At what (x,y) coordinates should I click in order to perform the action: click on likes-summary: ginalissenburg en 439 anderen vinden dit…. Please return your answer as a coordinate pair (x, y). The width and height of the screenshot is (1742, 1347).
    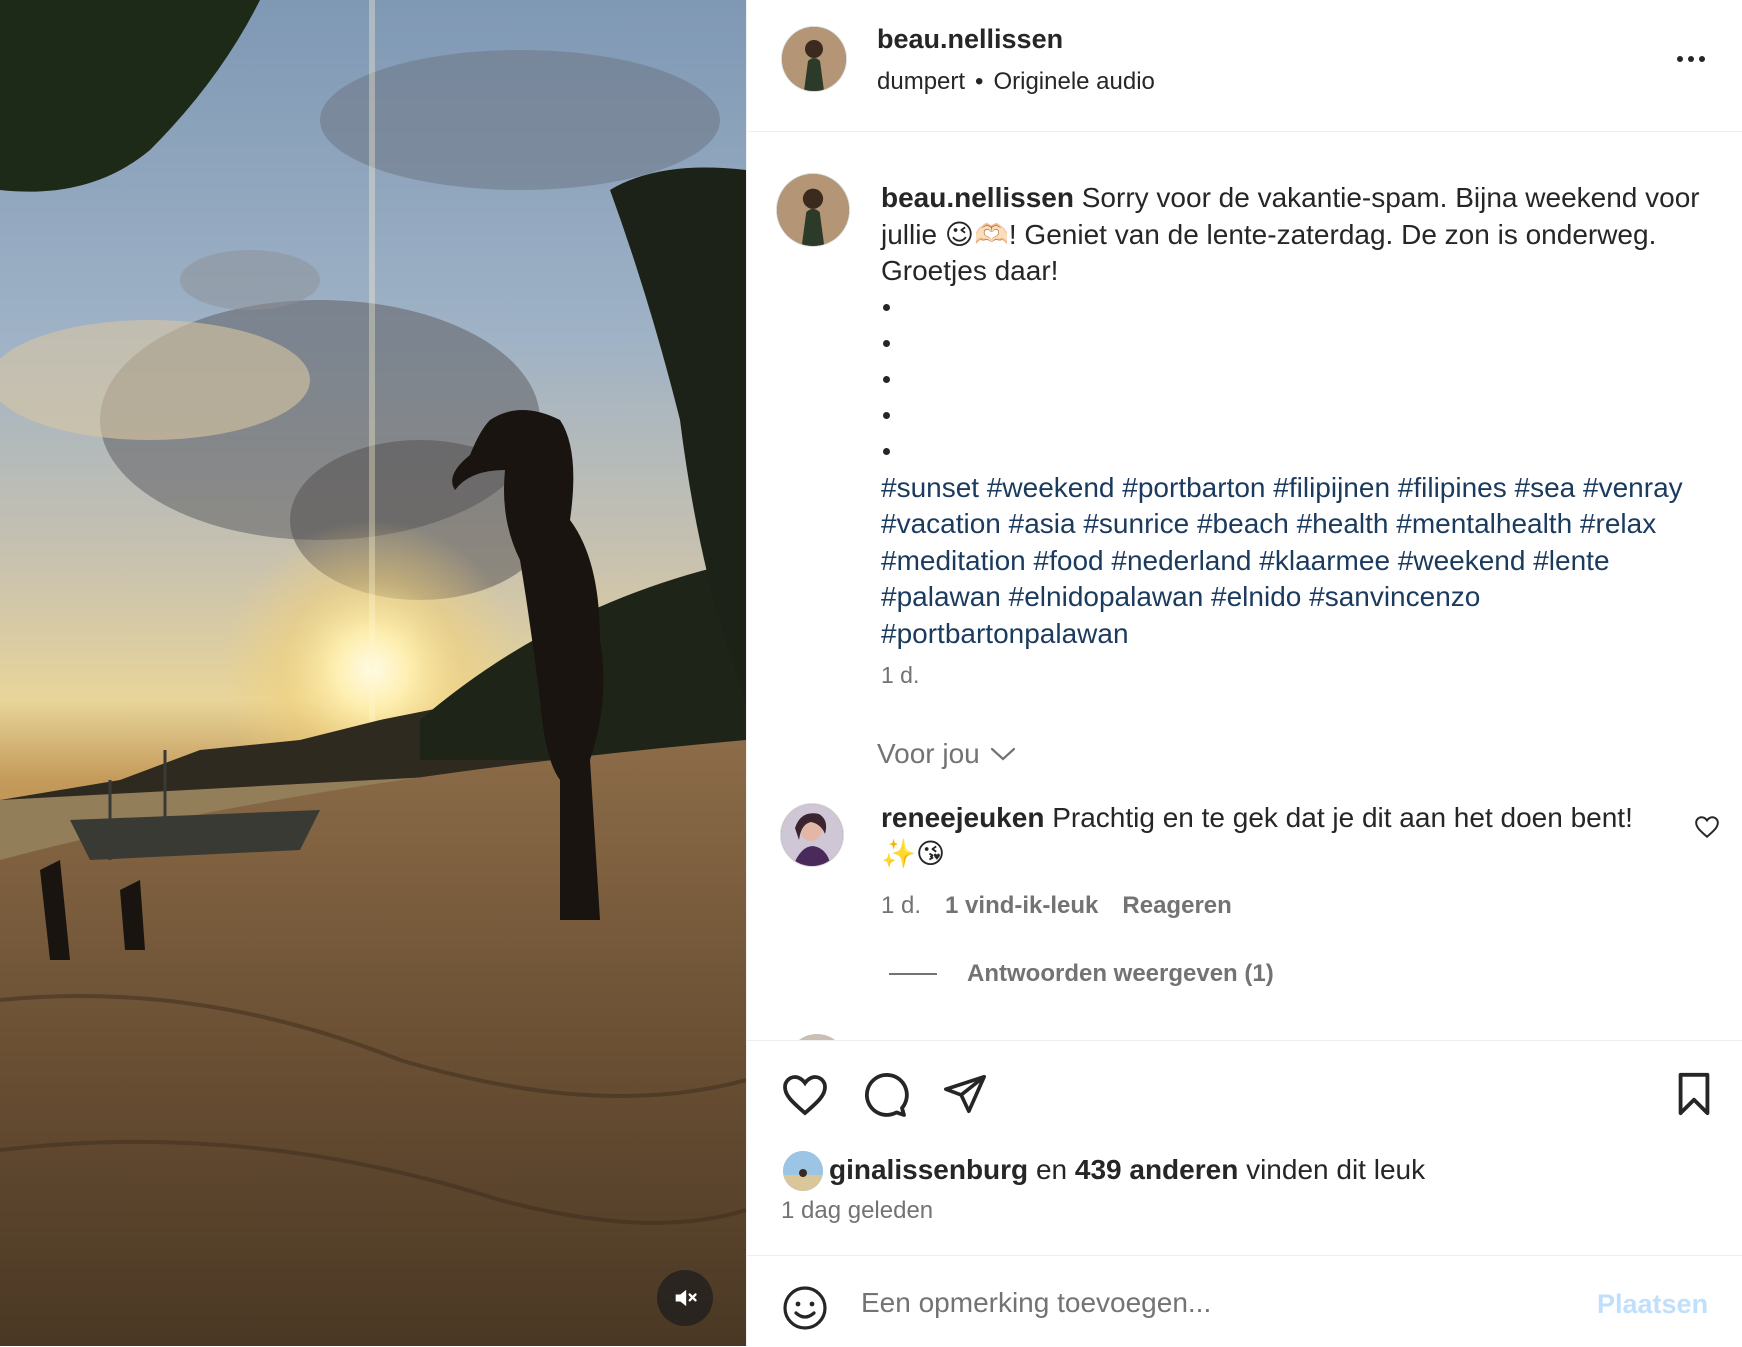
    Looking at the image, I should click on (1127, 1170).